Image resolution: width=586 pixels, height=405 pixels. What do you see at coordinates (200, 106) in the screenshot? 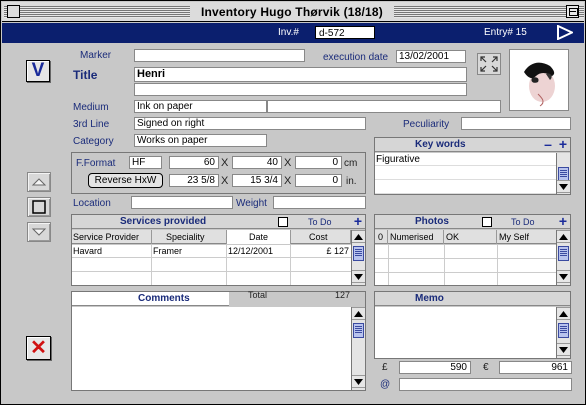
I see `medium-field: Ink on paper` at bounding box center [200, 106].